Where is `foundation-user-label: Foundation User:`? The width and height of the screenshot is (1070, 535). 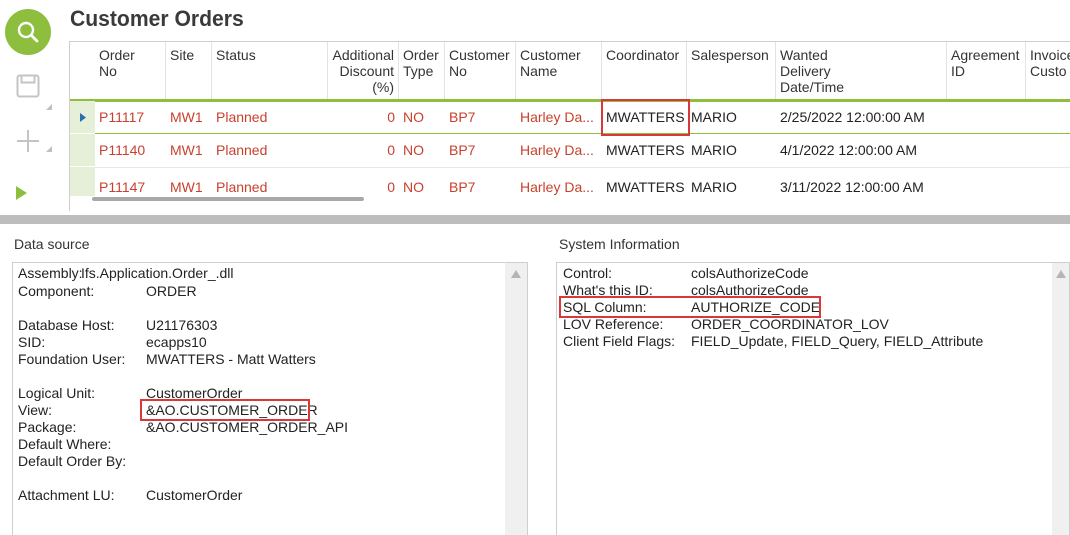 foundation-user-label: Foundation User: is located at coordinates (72, 359).